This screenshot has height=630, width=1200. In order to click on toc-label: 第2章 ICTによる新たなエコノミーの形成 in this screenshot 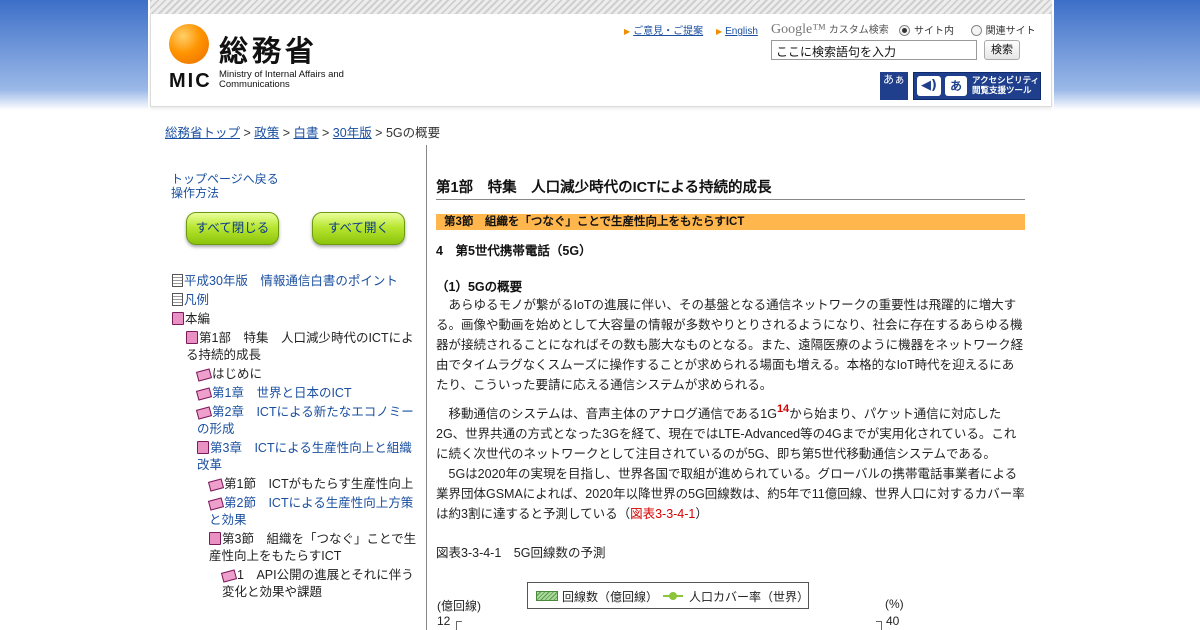, I will do `click(305, 420)`.